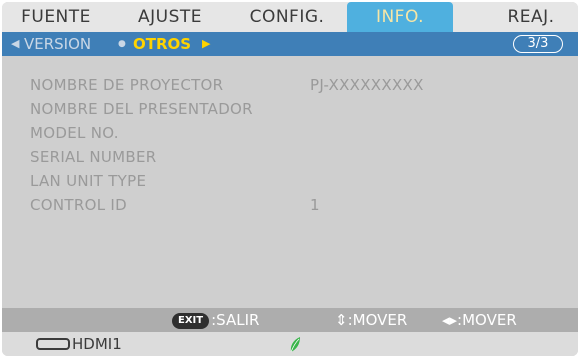 The image size is (580, 358). Describe the element at coordinates (56, 17) in the screenshot. I see `tab-fuente: FUENTE` at that location.